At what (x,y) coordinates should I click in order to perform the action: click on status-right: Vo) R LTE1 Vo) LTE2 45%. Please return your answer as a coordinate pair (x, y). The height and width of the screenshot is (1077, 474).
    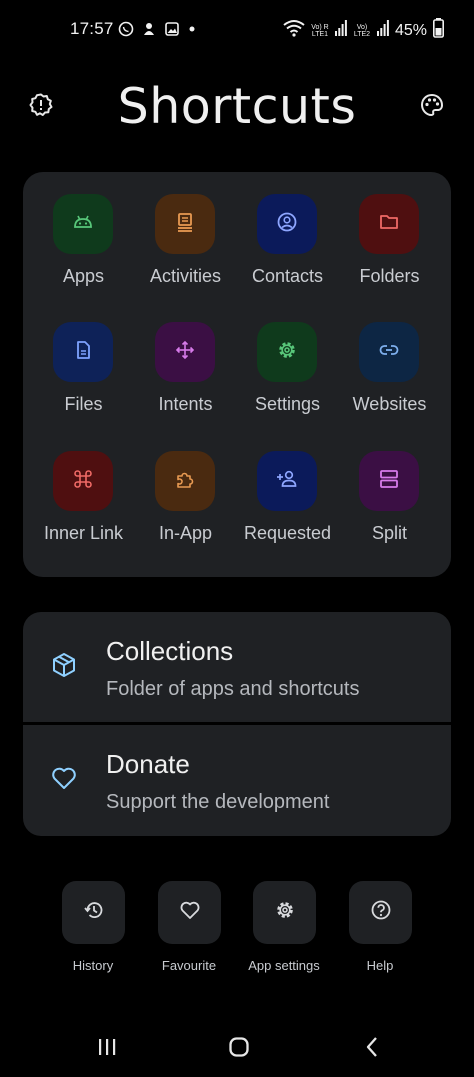
    Looking at the image, I should click on (363, 30).